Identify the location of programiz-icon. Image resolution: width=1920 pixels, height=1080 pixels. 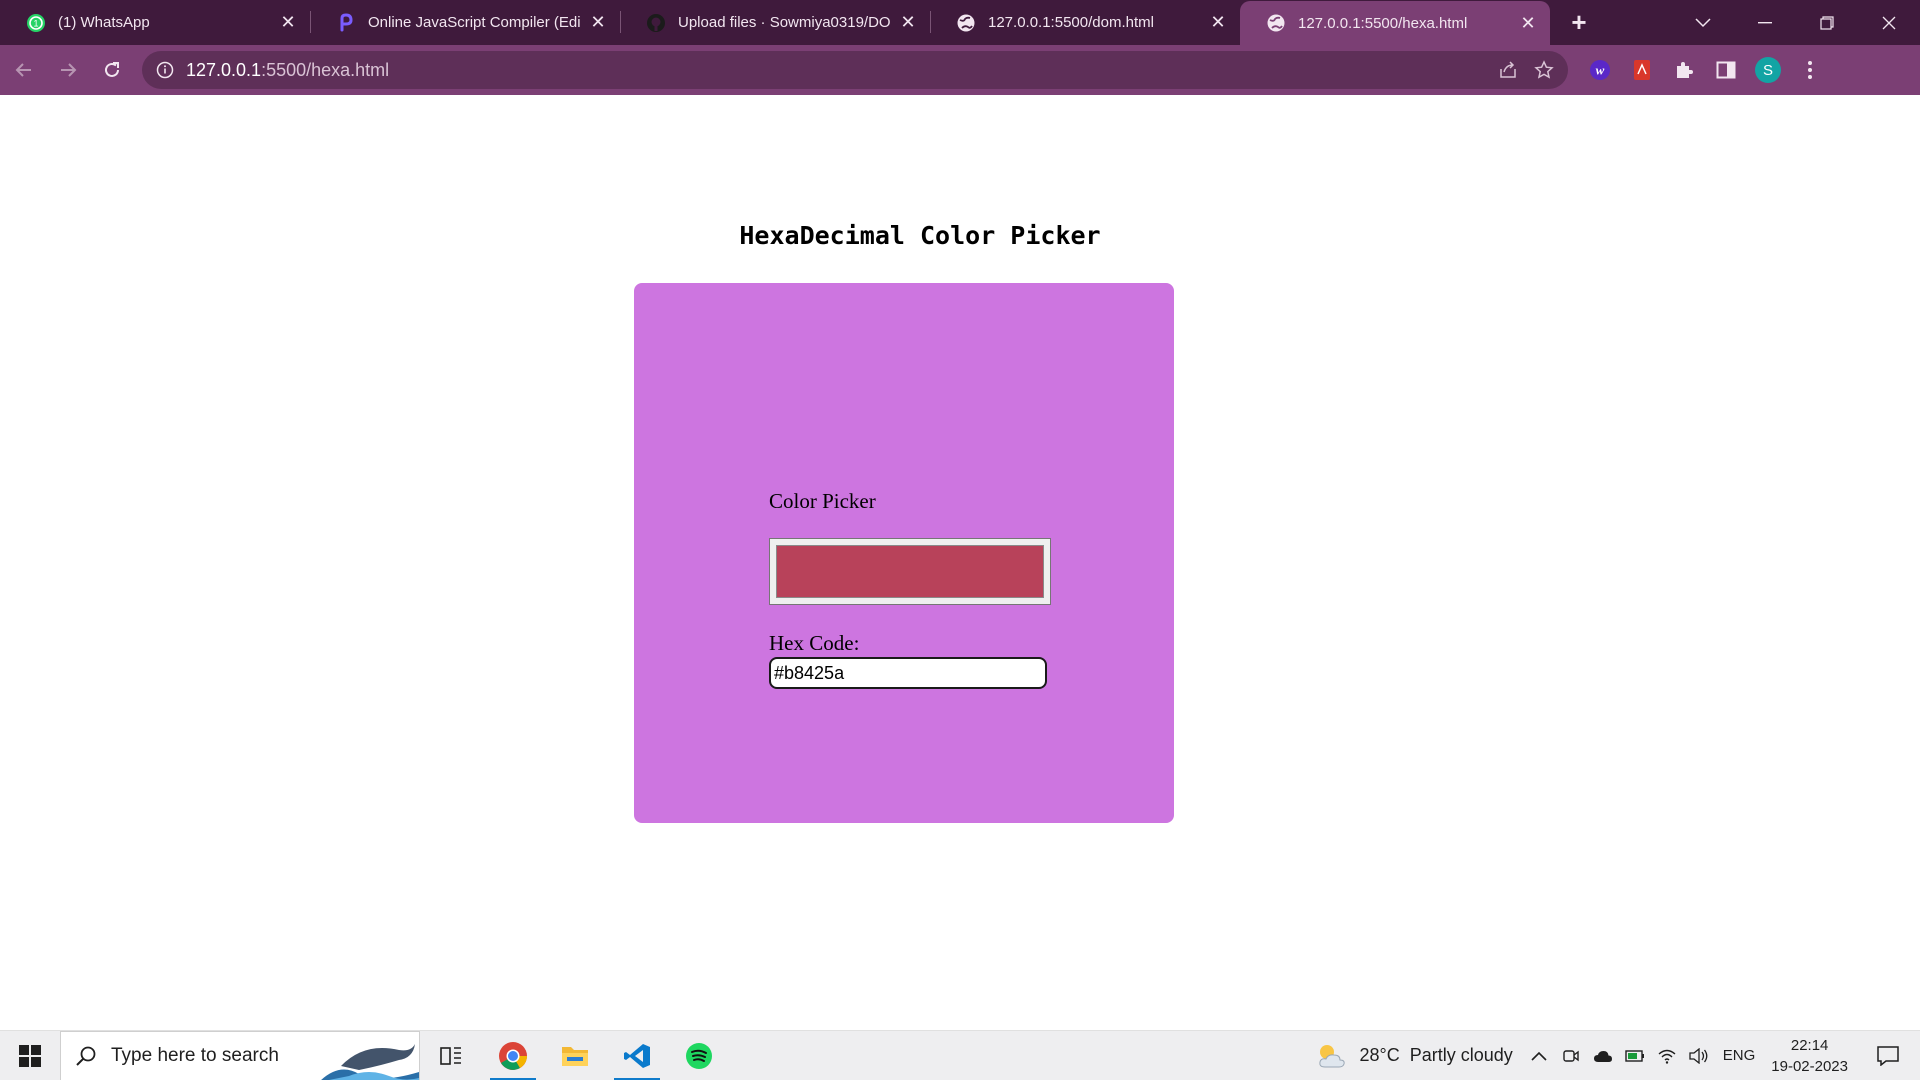
(346, 22).